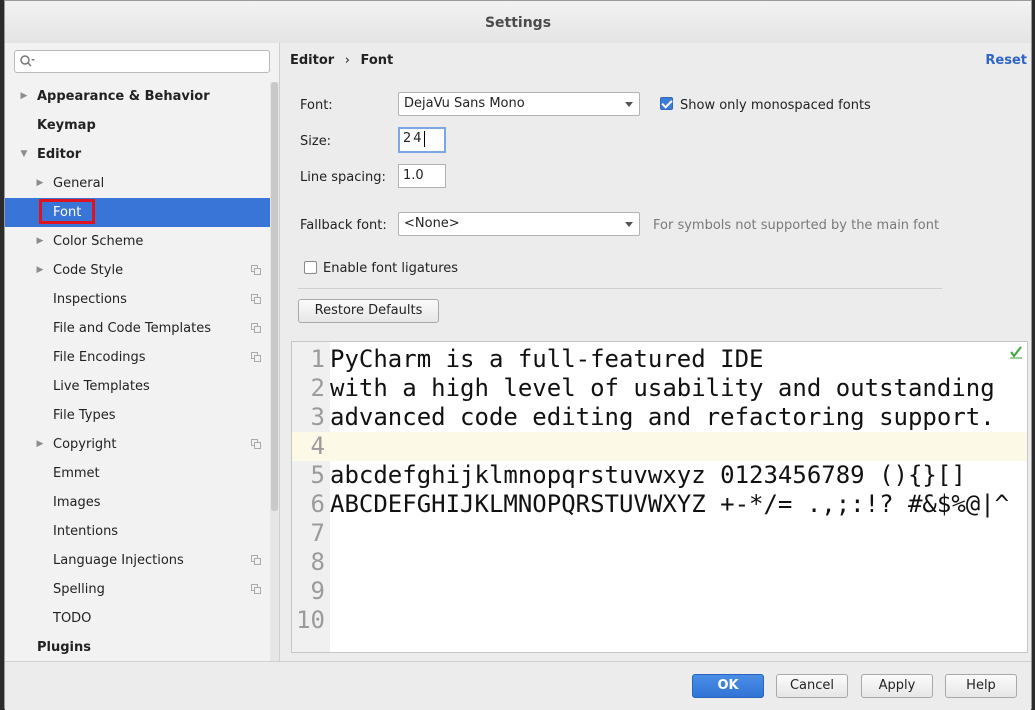 The height and width of the screenshot is (710, 1035). Describe the element at coordinates (137, 589) in the screenshot. I see `sidebar-item-spelling: Spelling` at that location.